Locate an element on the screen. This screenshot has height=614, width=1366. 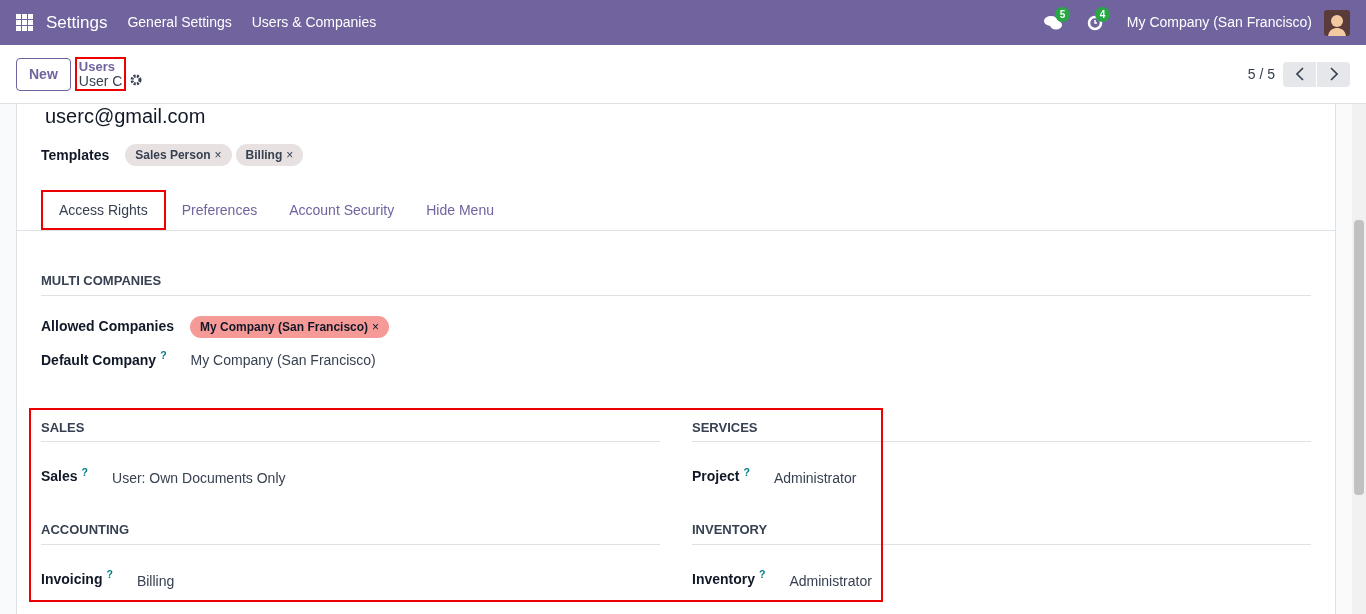
company-tag: My Company (San Francisco) × is located at coordinates (290, 326).